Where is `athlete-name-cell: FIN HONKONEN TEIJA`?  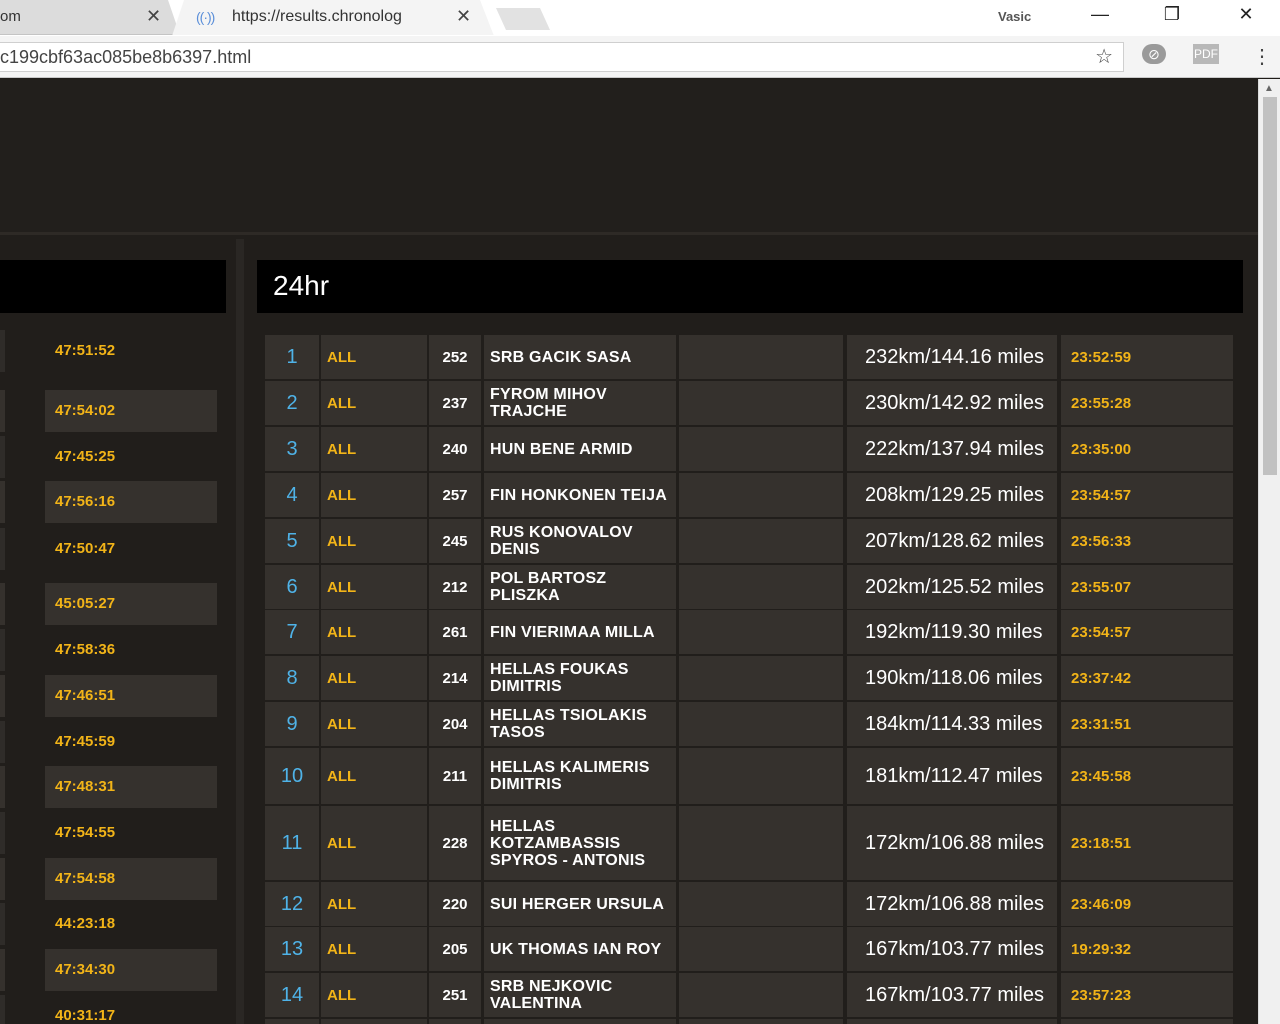
athlete-name-cell: FIN HONKONEN TEIJA is located at coordinates (580, 495).